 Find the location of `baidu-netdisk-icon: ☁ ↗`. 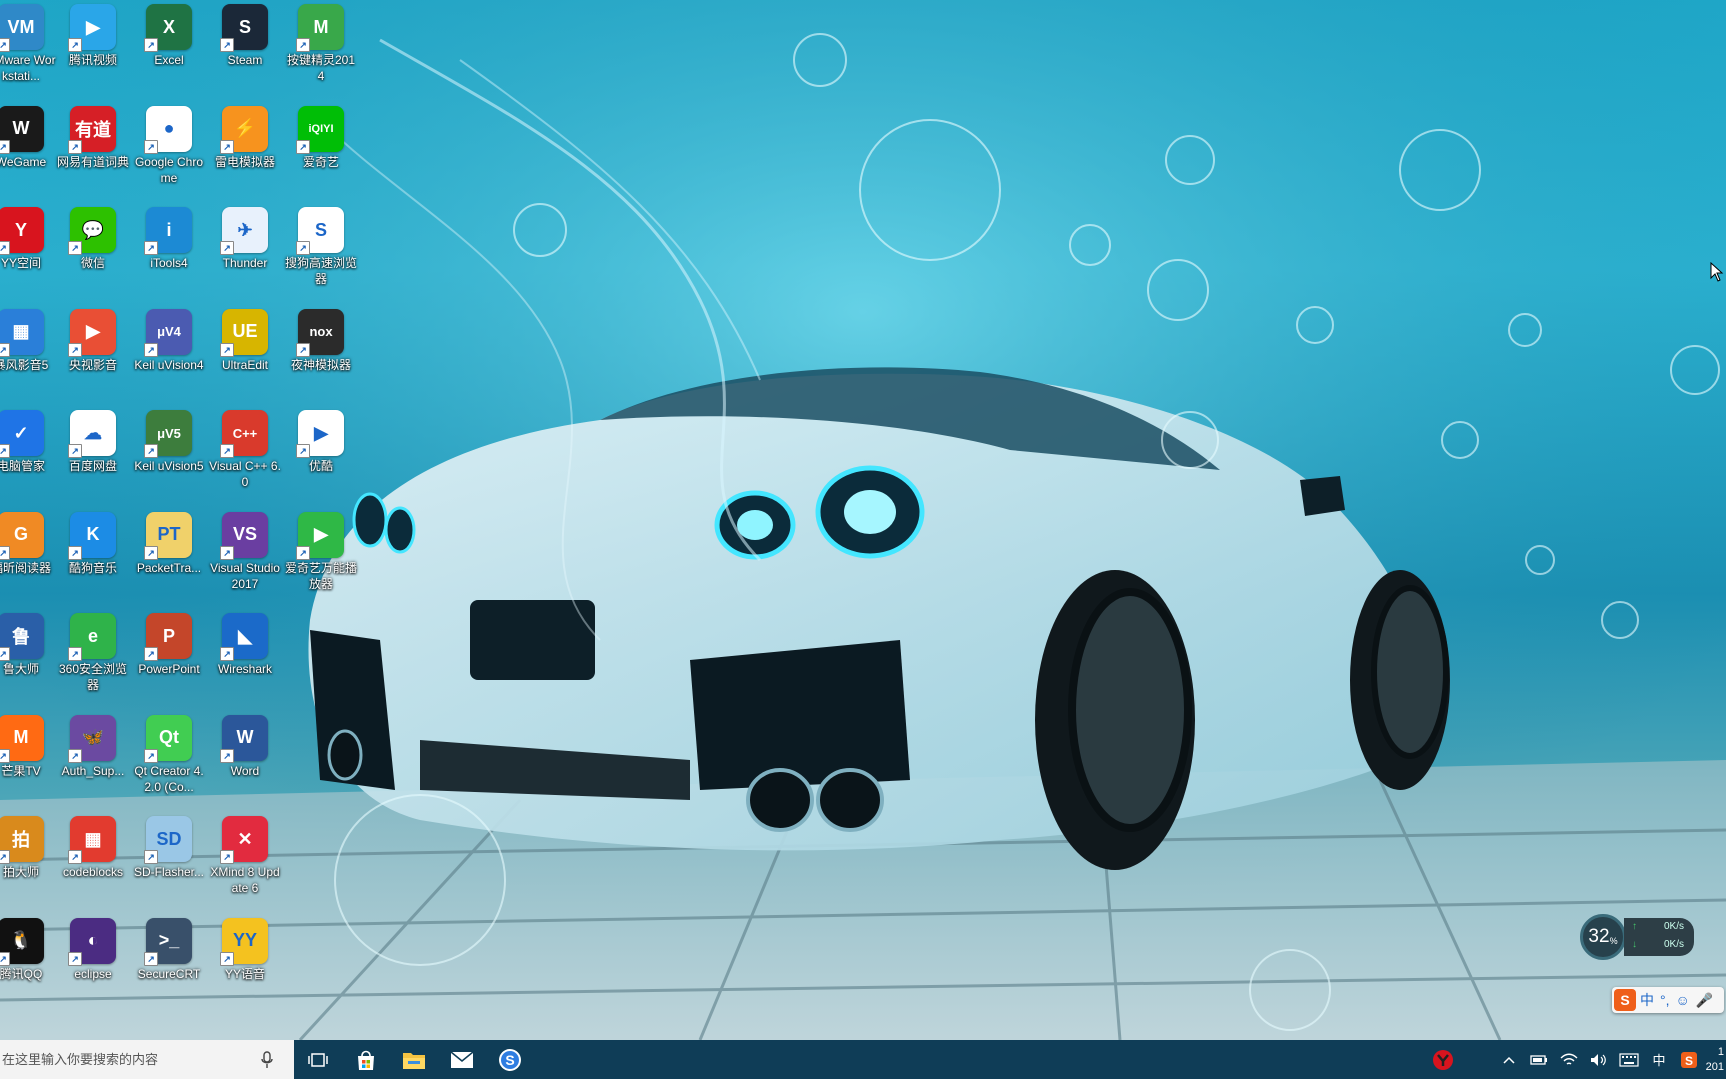

baidu-netdisk-icon: ☁ ↗ is located at coordinates (92, 434).